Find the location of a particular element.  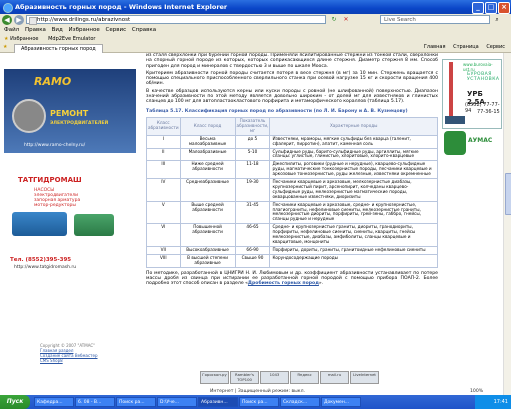

close-button: × is located at coordinates (504, 8).